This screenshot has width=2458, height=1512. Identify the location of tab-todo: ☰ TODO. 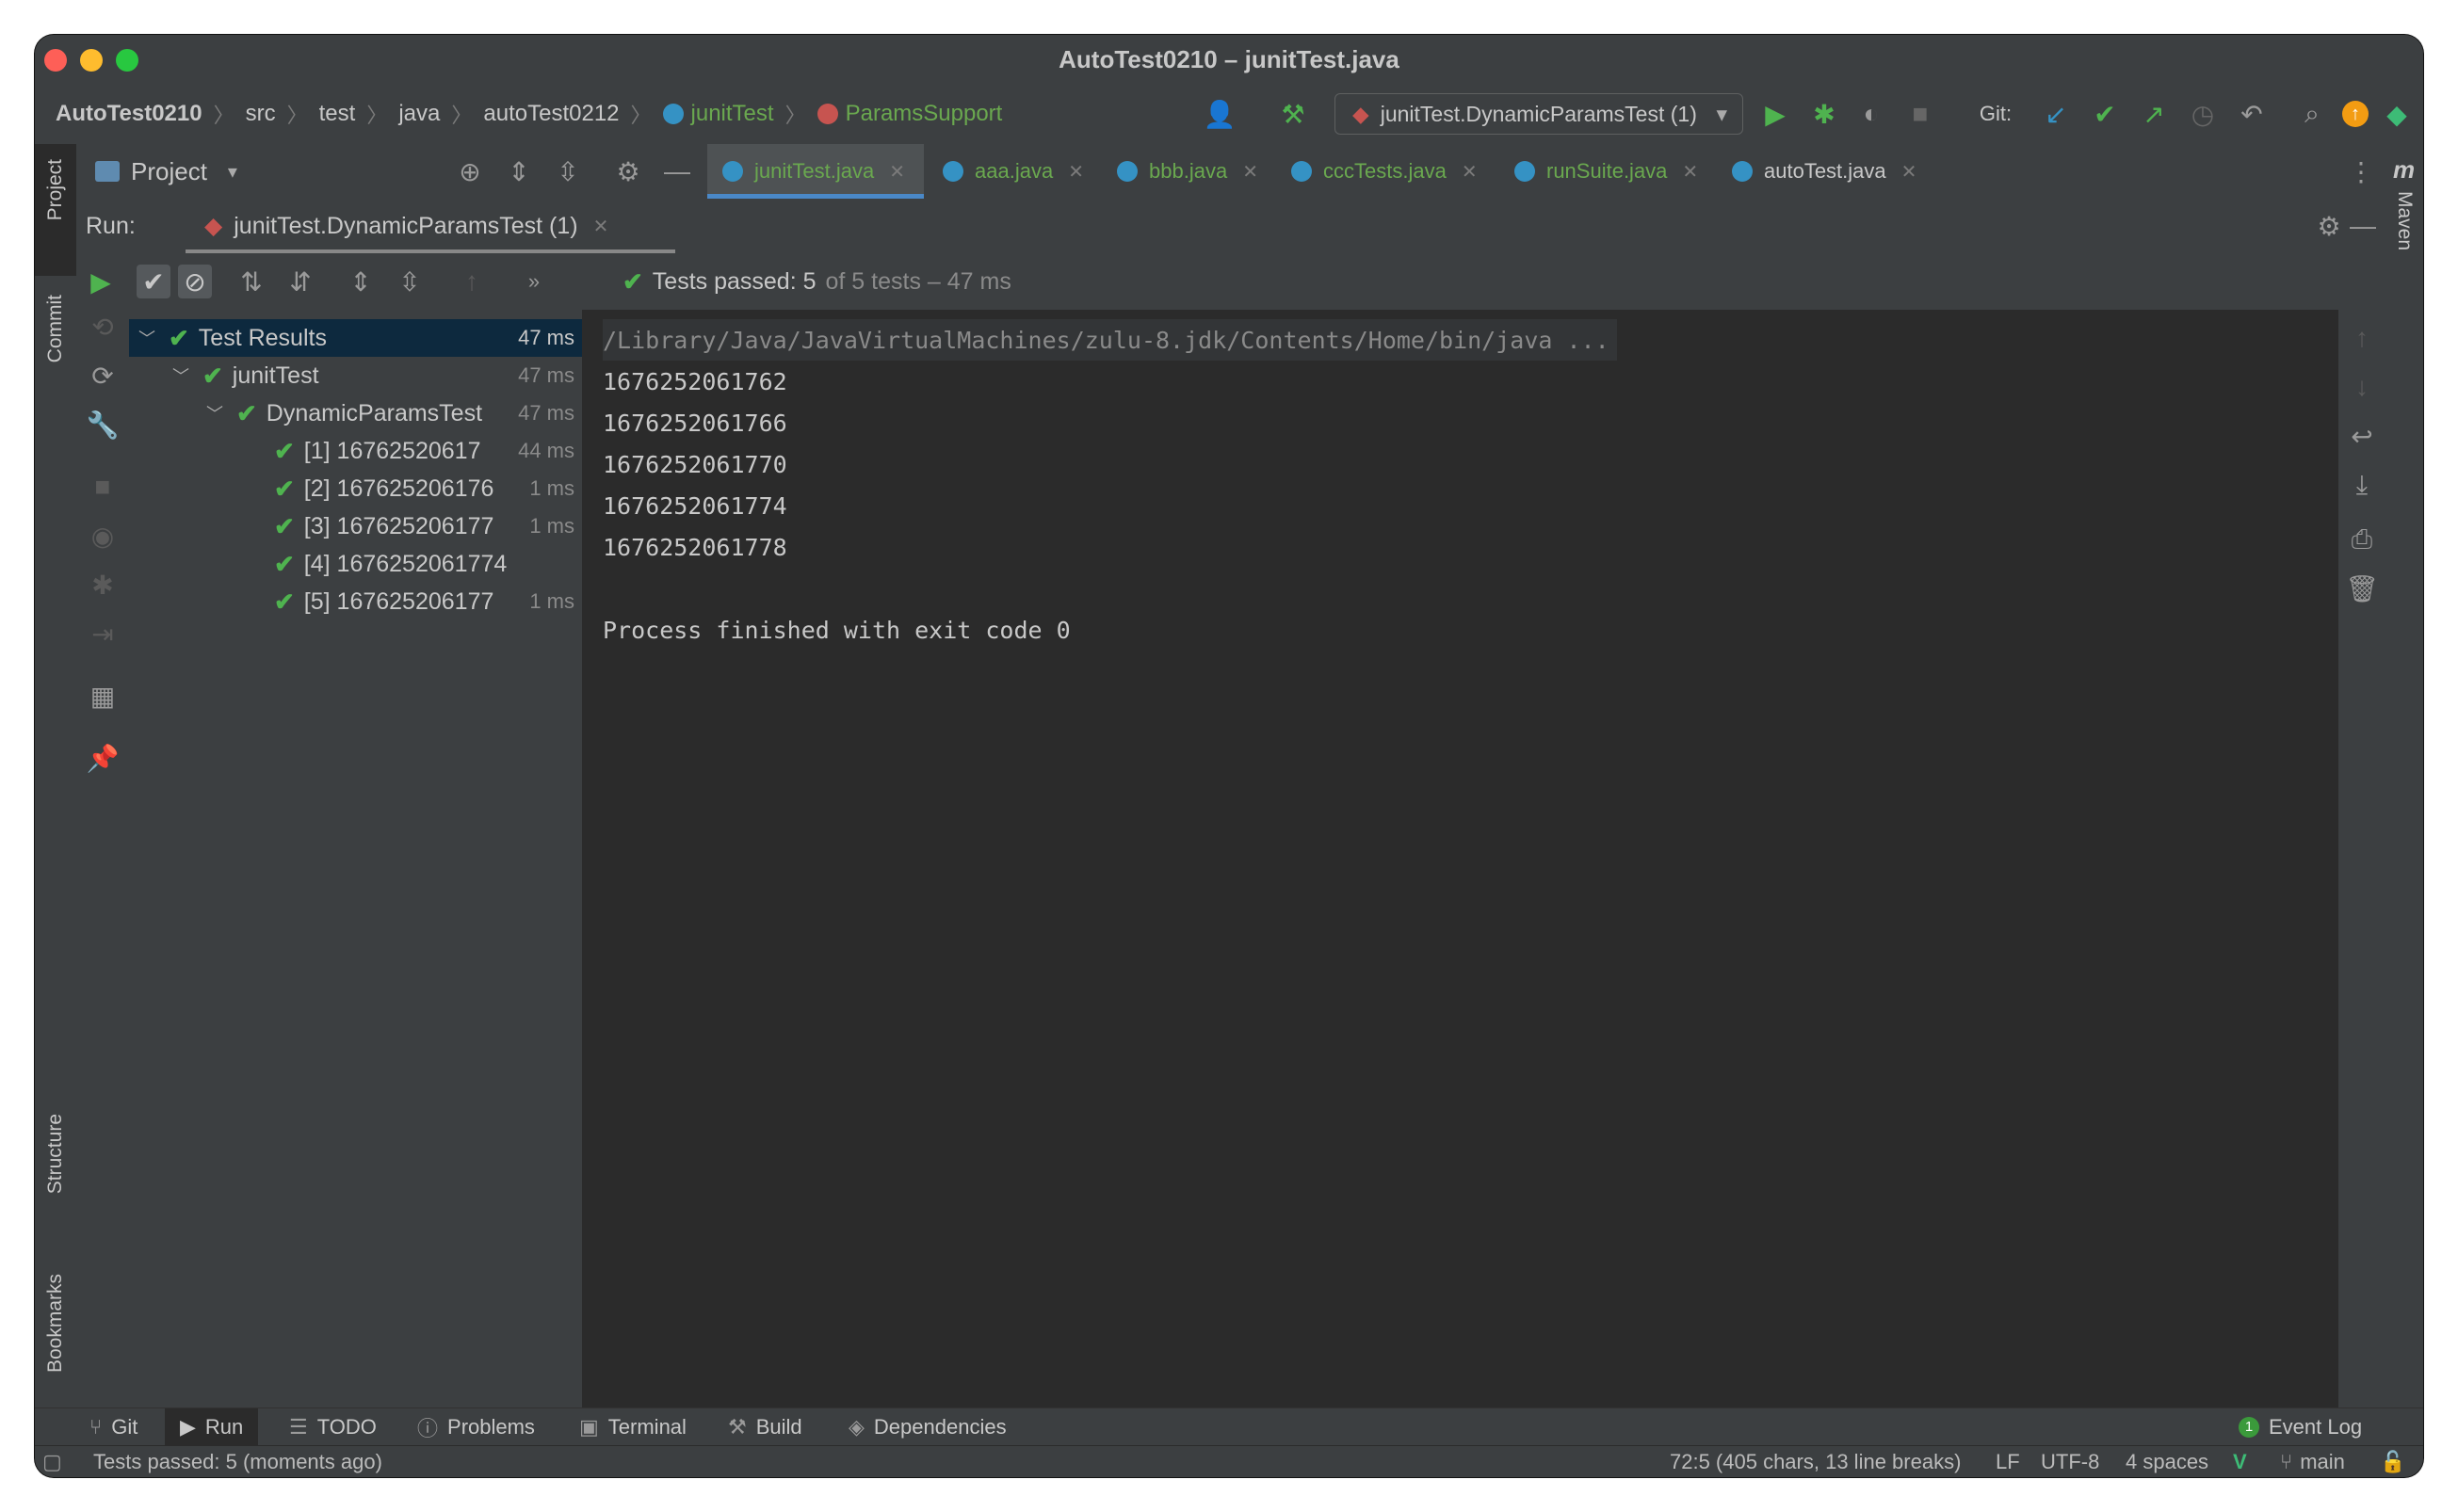
(333, 1427).